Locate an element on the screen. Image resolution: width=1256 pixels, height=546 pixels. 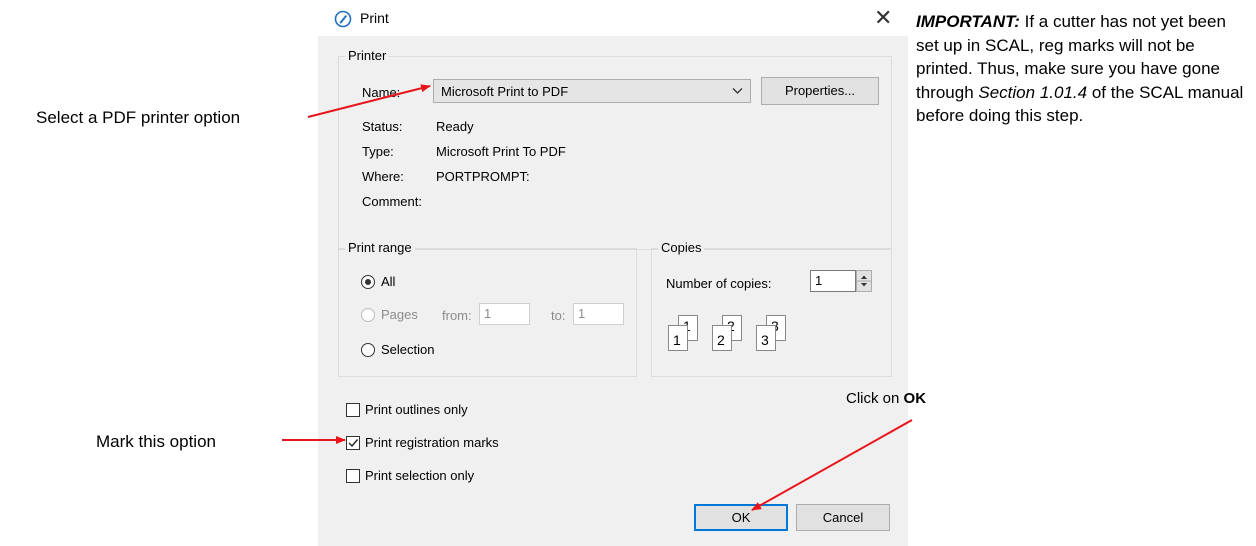
status-label: Status: is located at coordinates (382, 126).